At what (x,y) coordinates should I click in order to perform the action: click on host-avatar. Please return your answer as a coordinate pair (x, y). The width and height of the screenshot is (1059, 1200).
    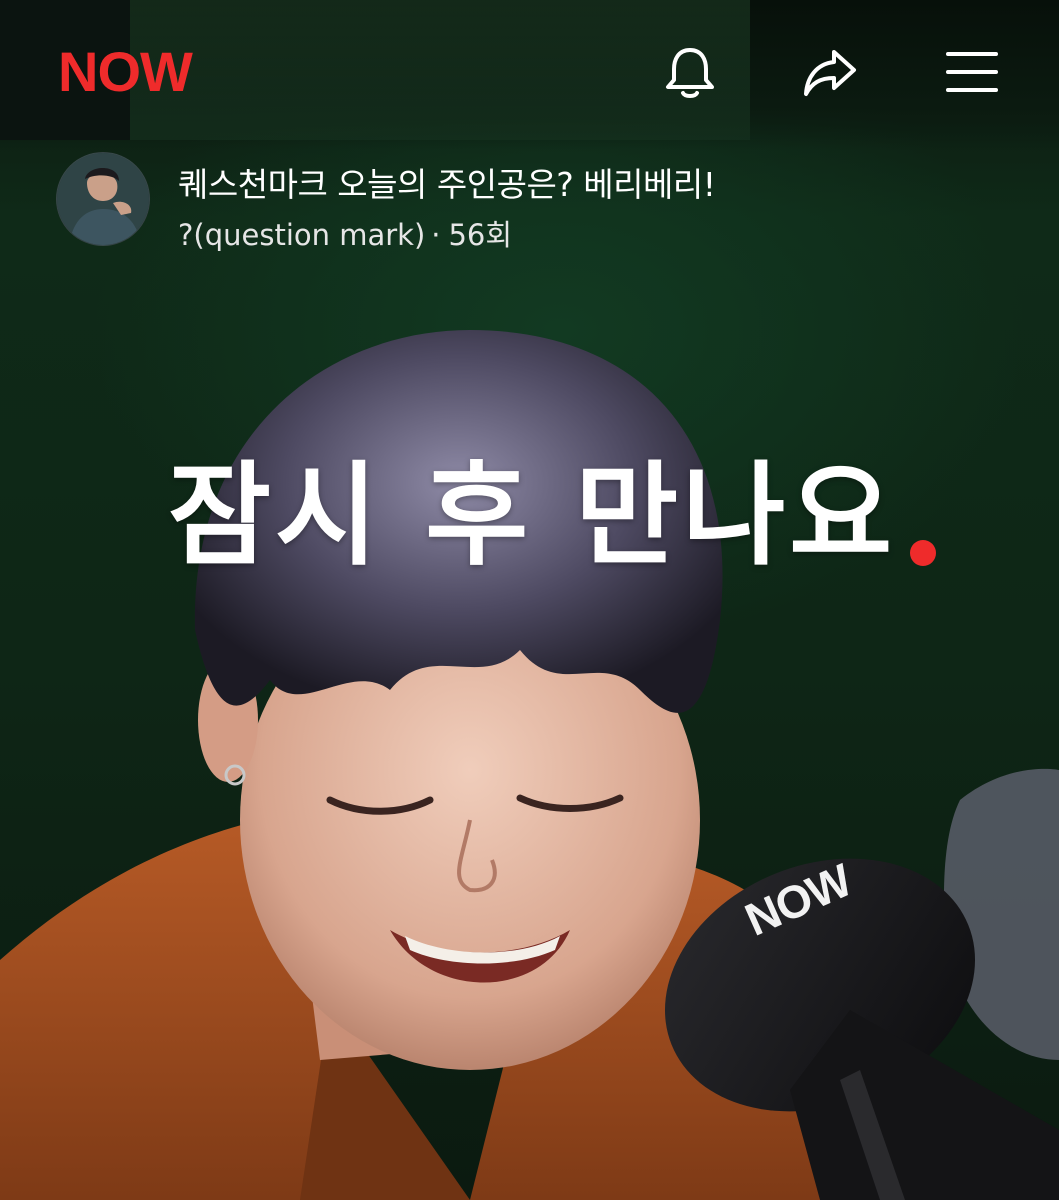
    Looking at the image, I should click on (103, 199).